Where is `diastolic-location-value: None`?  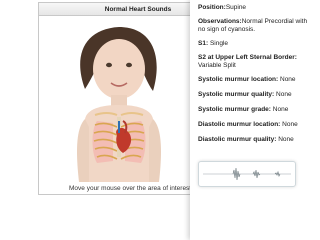 diastolic-location-value: None is located at coordinates (290, 124).